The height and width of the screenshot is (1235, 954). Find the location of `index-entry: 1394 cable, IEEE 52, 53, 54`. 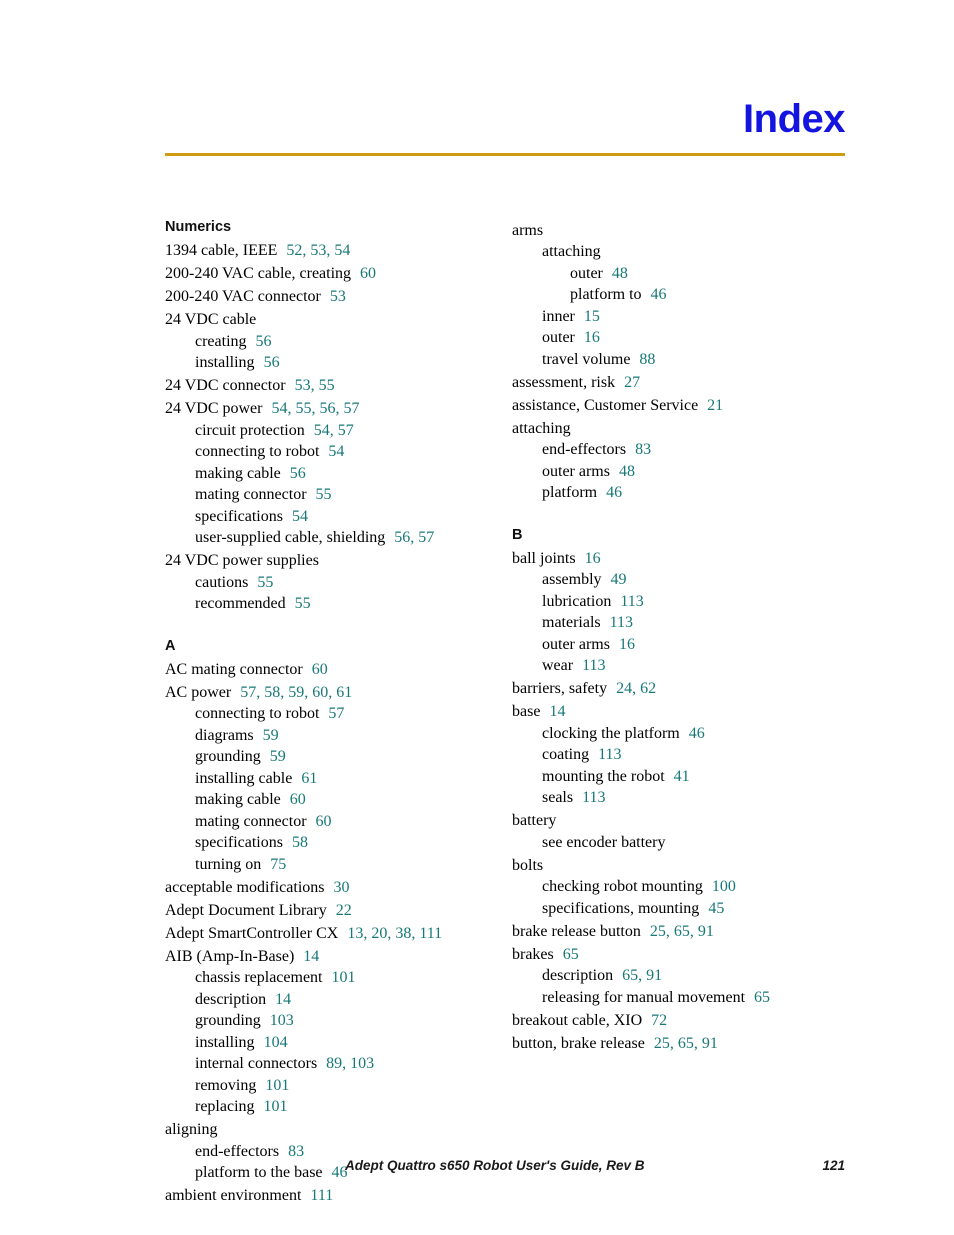

index-entry: 1394 cable, IEEE 52, 53, 54 is located at coordinates (338, 251).